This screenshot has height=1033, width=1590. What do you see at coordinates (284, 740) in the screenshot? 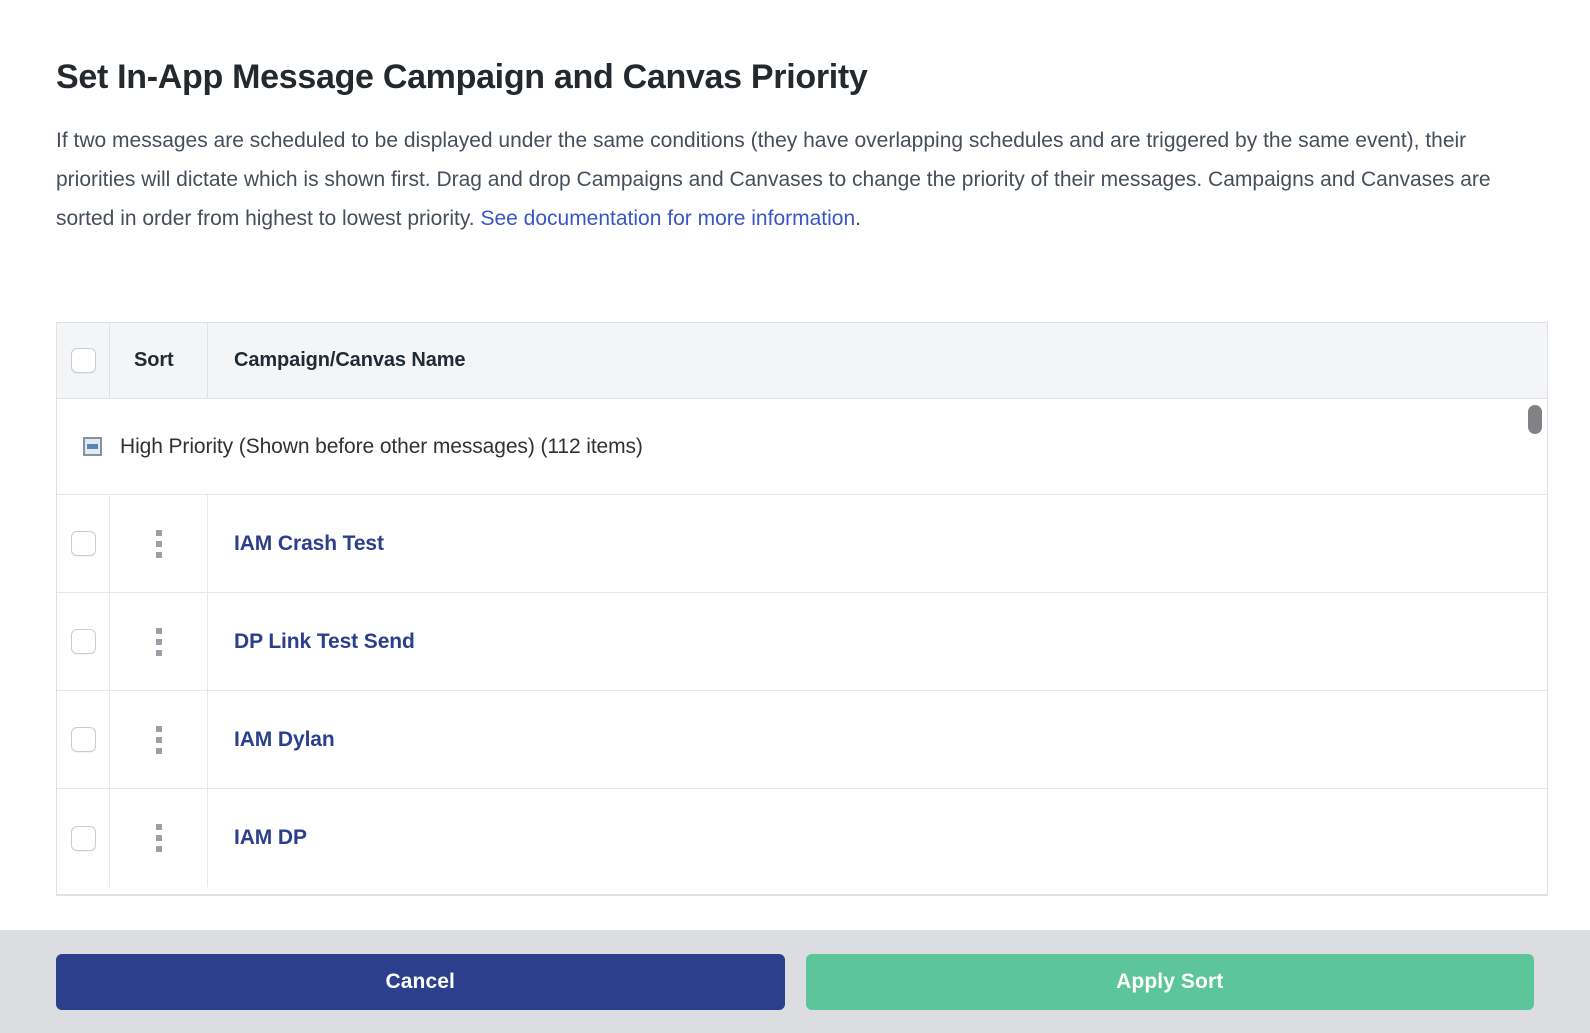
I see `campaign-name-link: IAM Dylan` at bounding box center [284, 740].